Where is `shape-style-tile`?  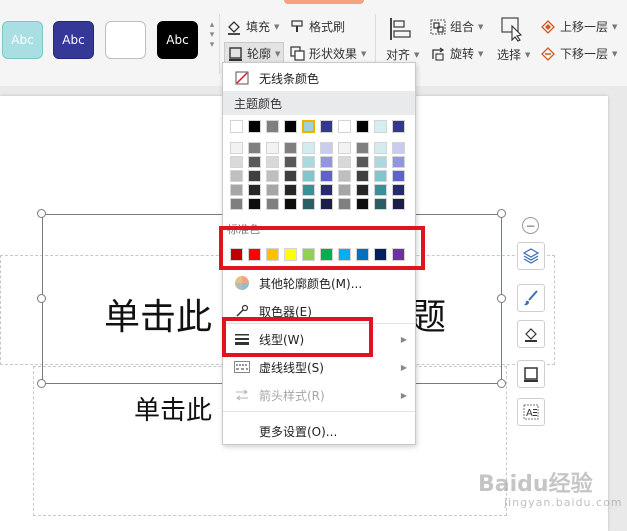 shape-style-tile is located at coordinates (125, 40).